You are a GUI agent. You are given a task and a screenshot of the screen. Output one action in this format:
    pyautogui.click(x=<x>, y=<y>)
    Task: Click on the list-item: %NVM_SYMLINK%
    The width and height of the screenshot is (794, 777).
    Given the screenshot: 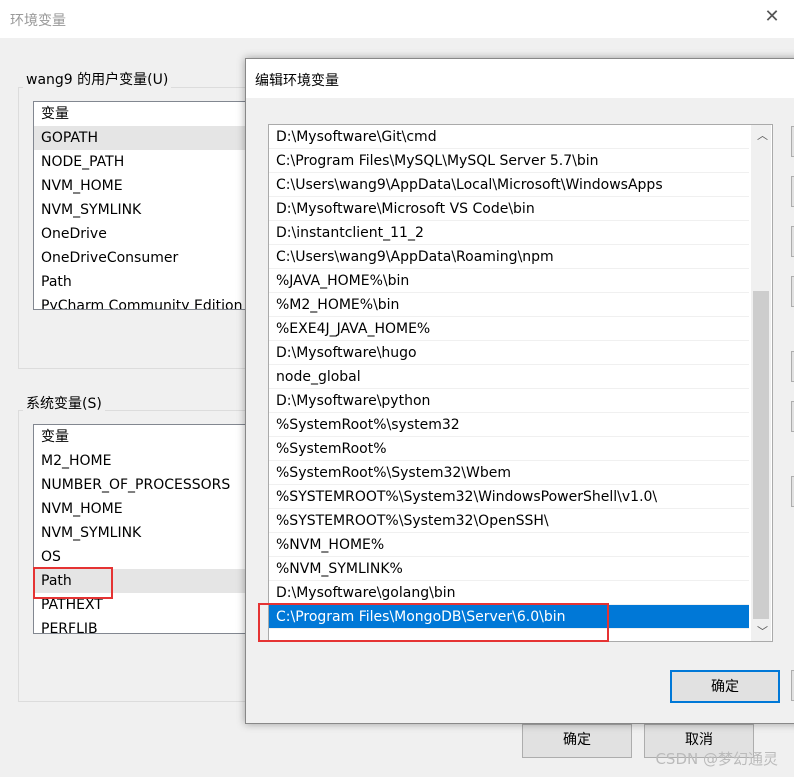 What is the action you would take?
    pyautogui.click(x=509, y=569)
    